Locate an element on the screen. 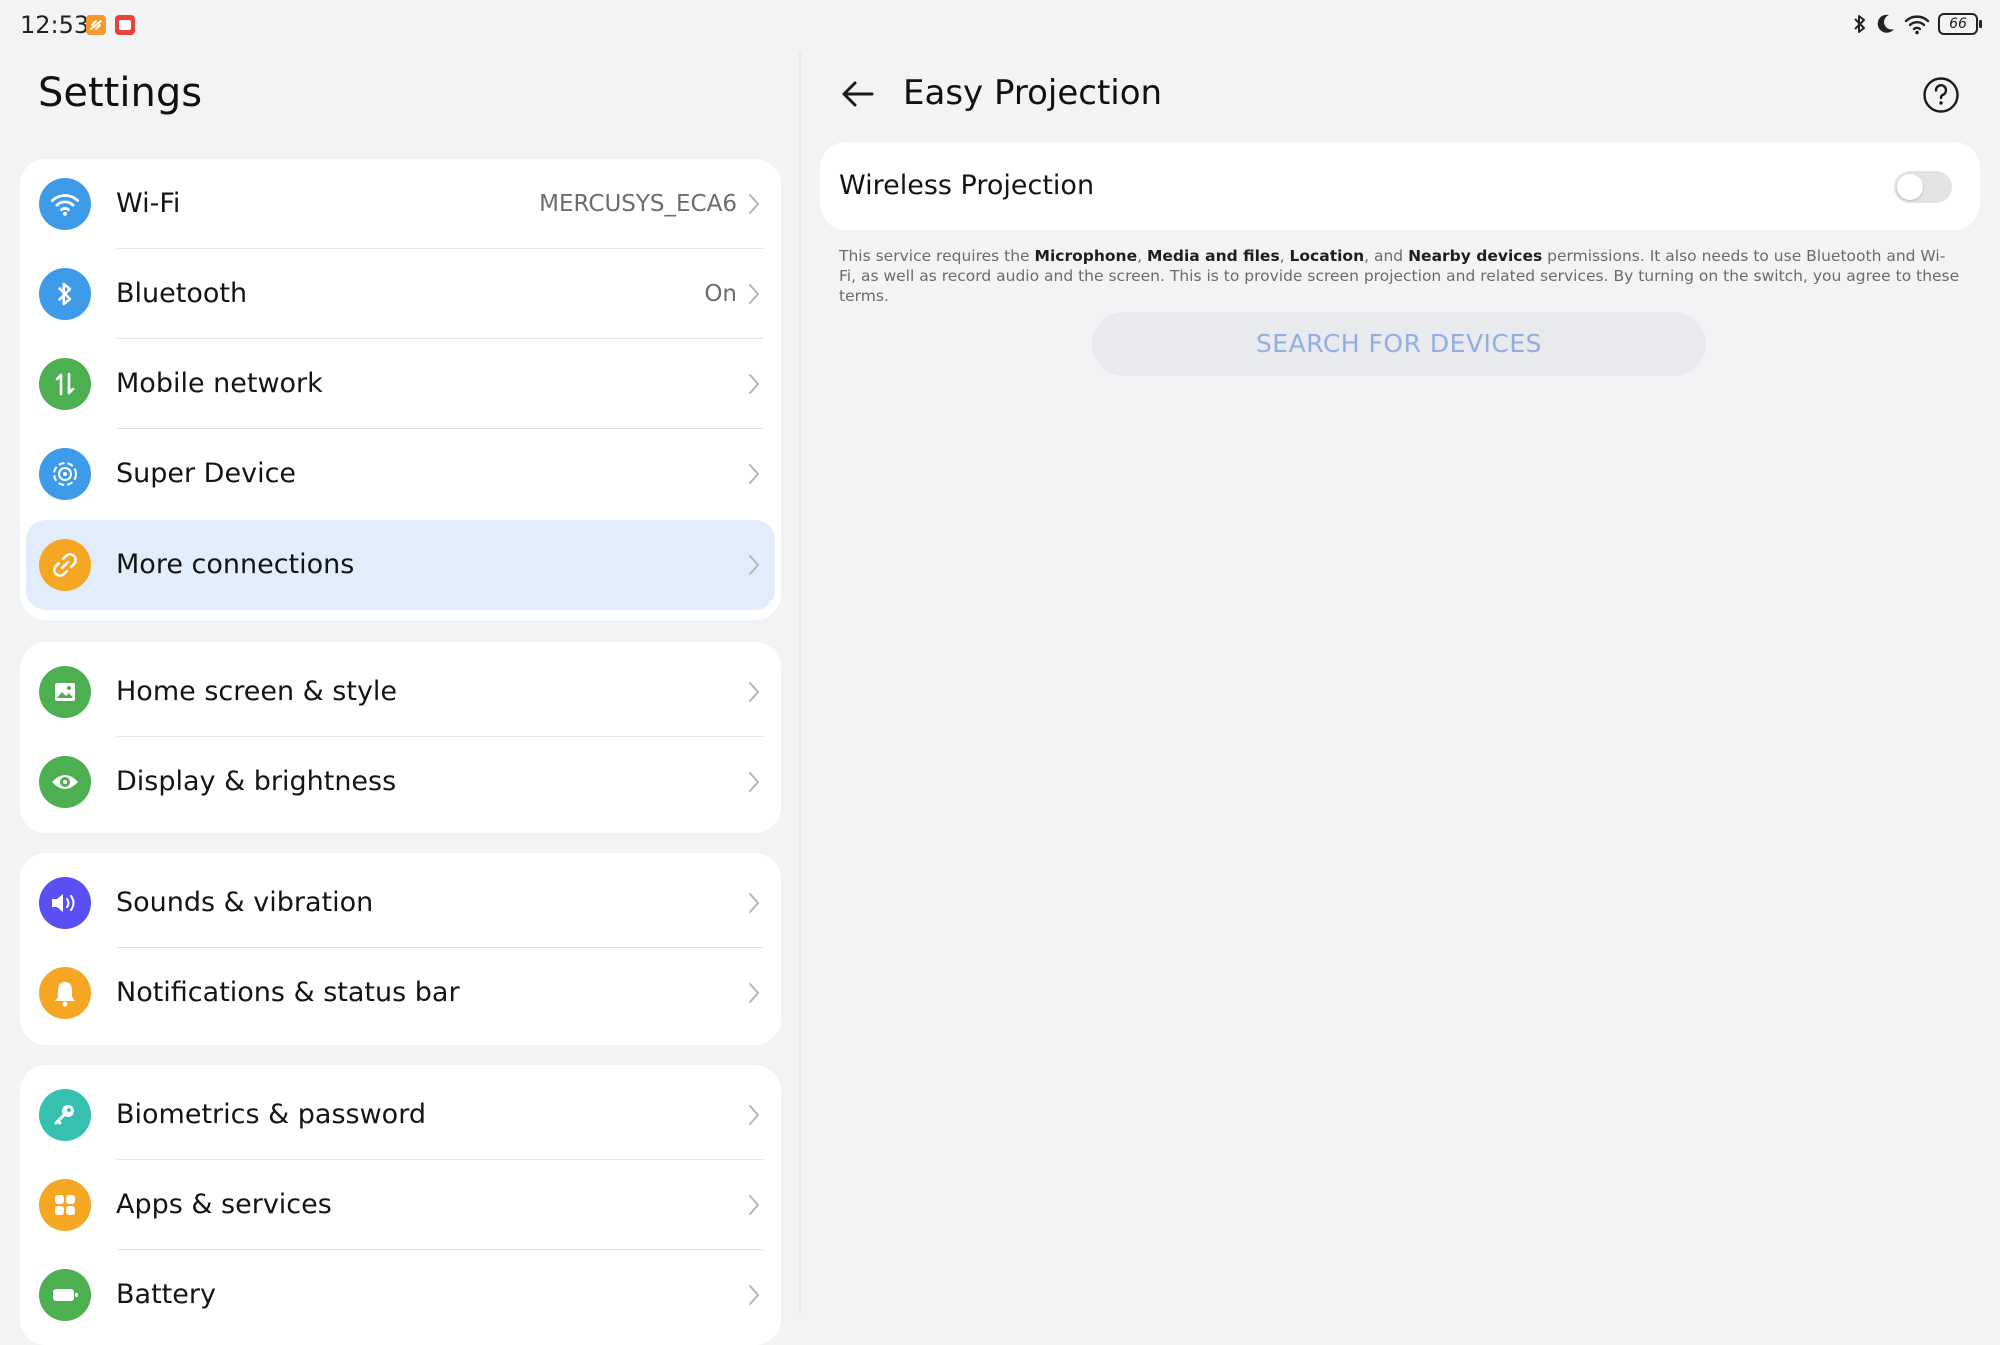 The height and width of the screenshot is (1345, 2000). status-bar: 12:53 66 is located at coordinates (1000, 26).